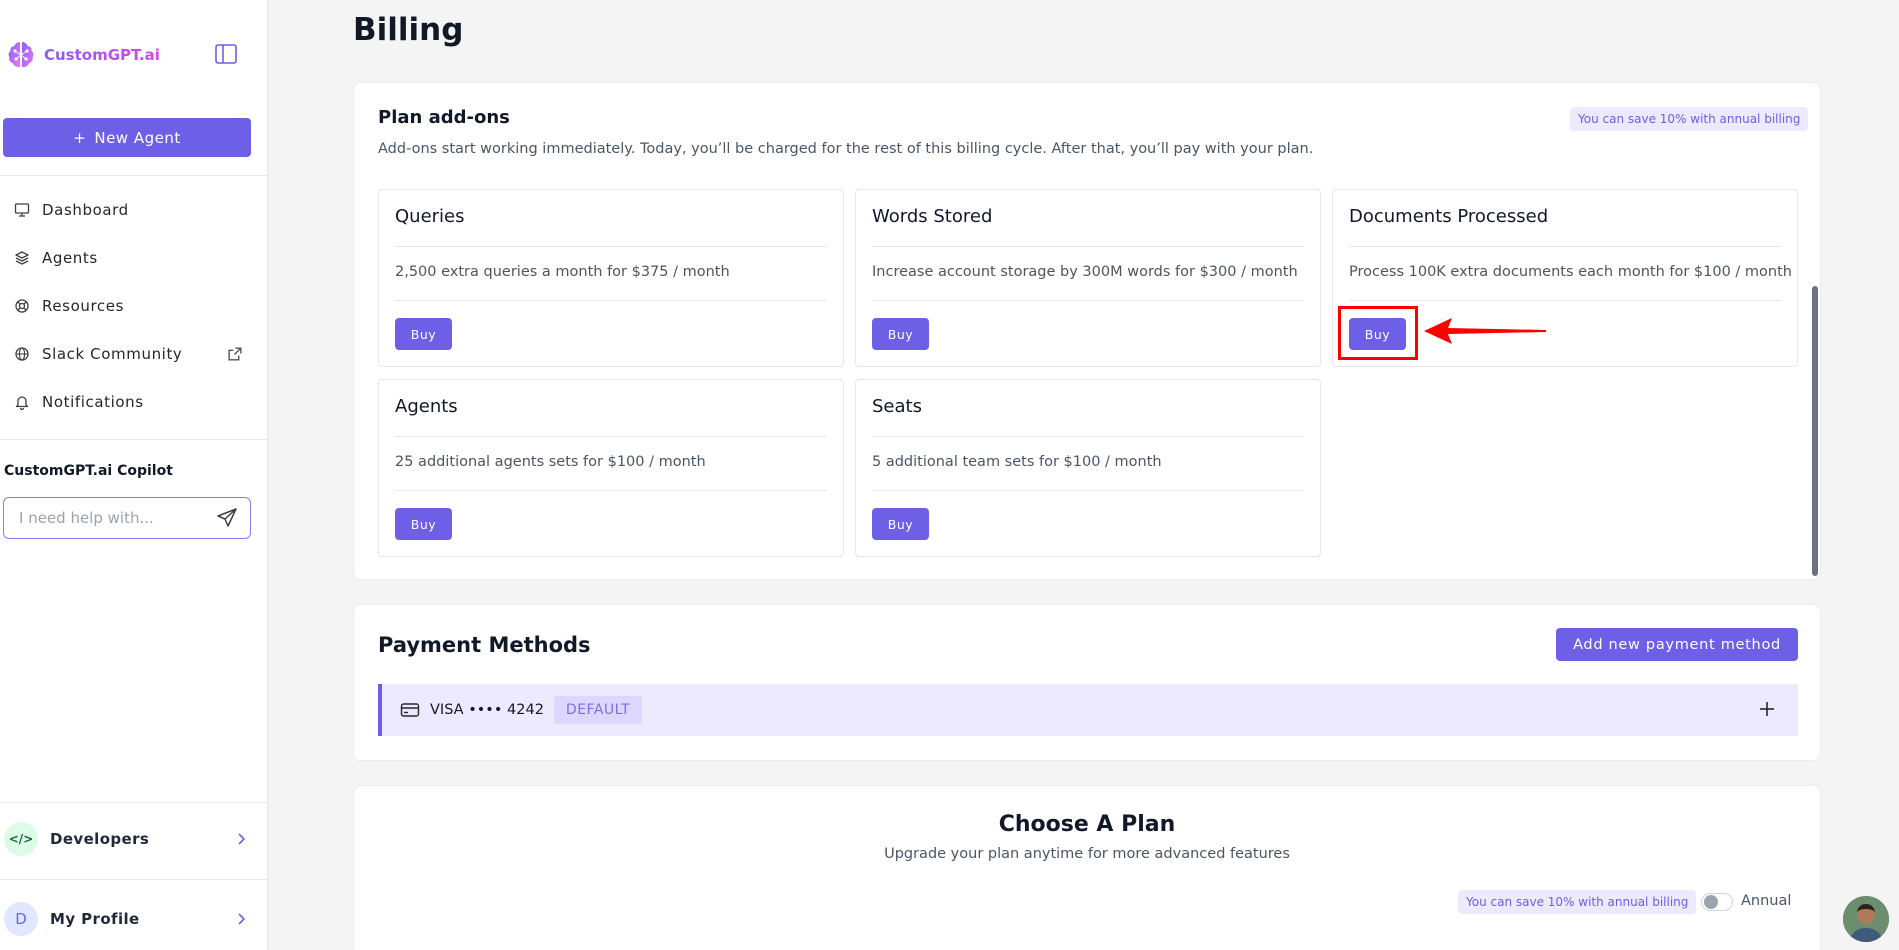 This screenshot has height=950, width=1899. I want to click on sidebar-item-resources: Resources, so click(134, 306).